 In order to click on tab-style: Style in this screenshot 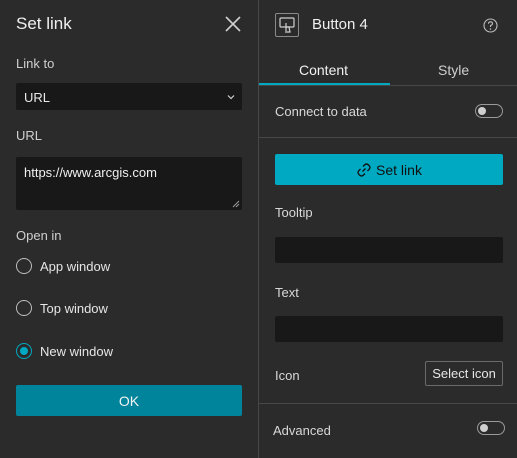, I will do `click(453, 70)`.